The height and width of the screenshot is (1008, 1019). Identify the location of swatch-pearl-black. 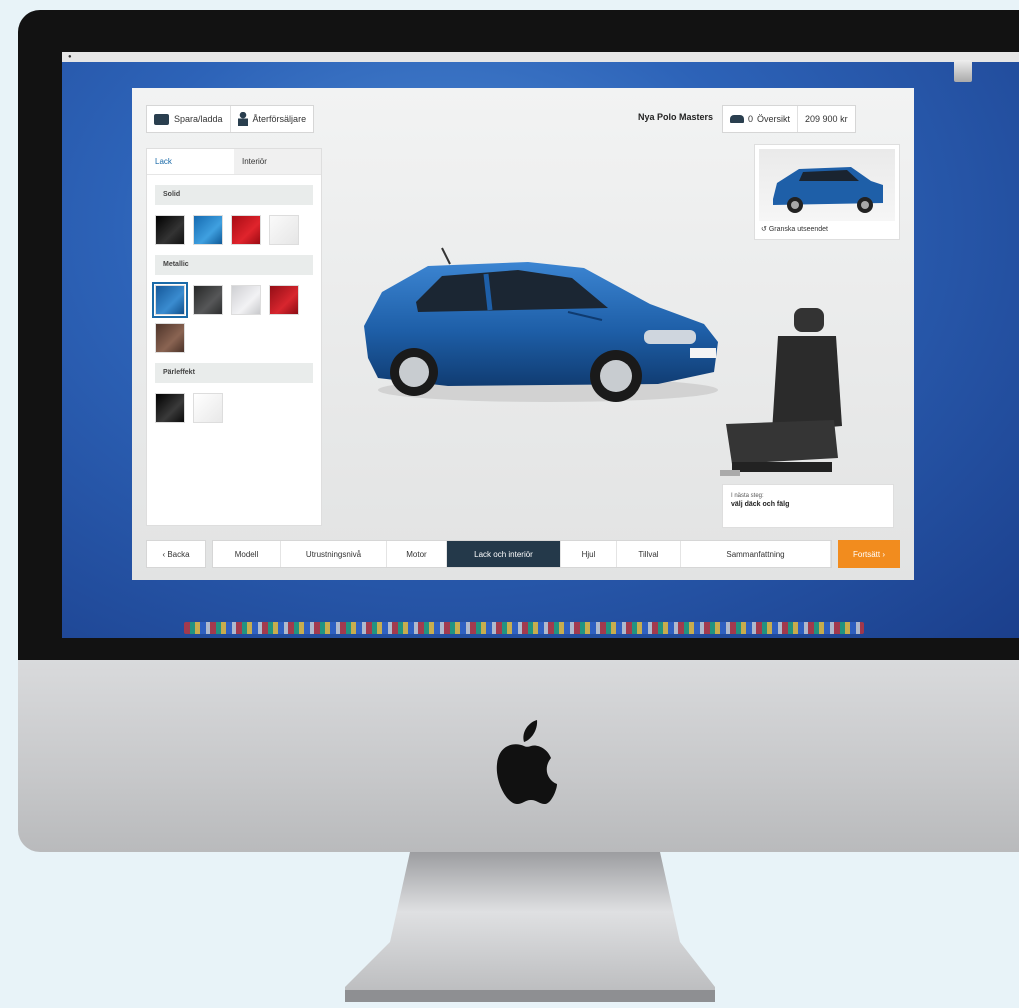
(170, 408).